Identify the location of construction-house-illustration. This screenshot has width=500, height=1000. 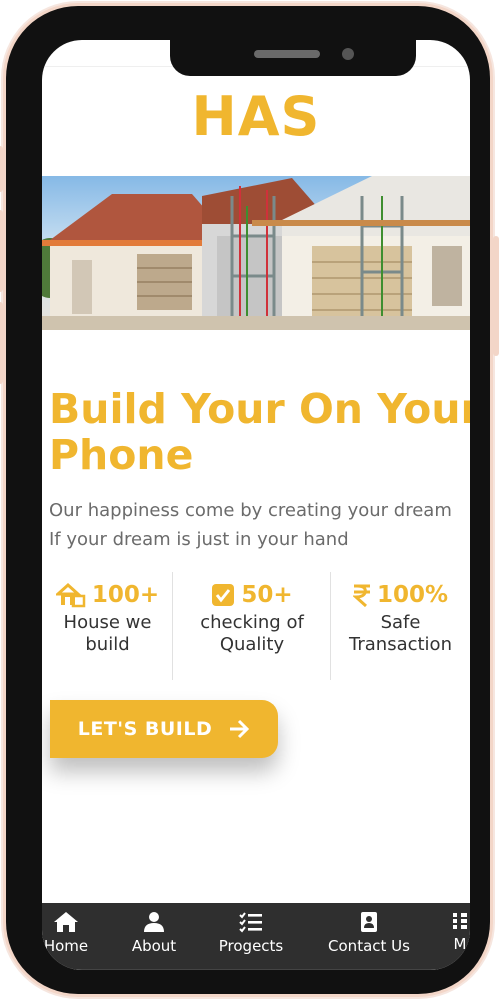
(256, 253).